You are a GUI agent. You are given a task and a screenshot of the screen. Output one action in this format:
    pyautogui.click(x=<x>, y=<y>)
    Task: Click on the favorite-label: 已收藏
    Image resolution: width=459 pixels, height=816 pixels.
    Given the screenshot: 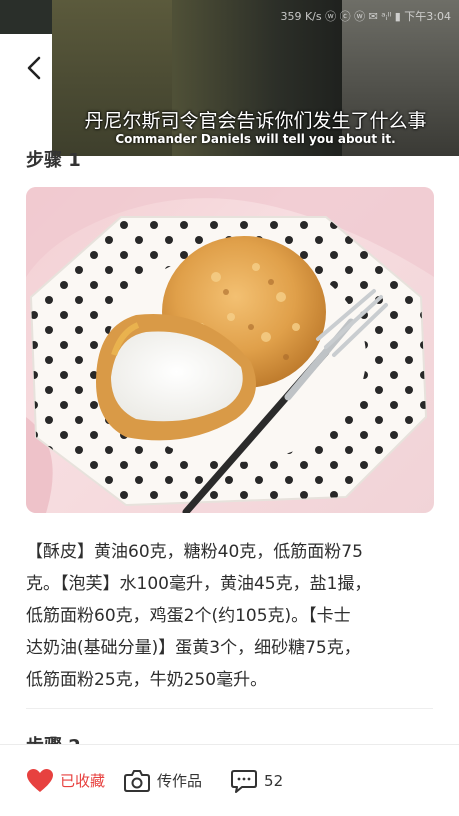 What is the action you would take?
    pyautogui.click(x=83, y=781)
    